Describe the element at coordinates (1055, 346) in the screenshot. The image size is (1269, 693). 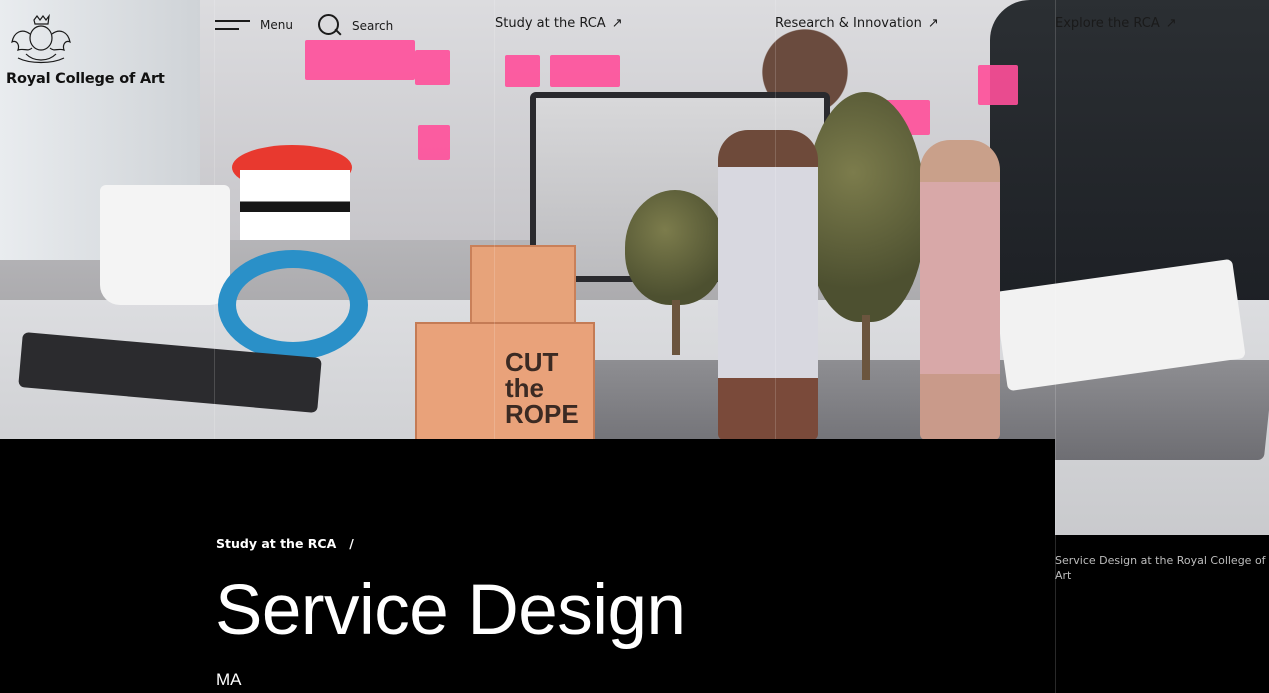
I see `grid-line` at that location.